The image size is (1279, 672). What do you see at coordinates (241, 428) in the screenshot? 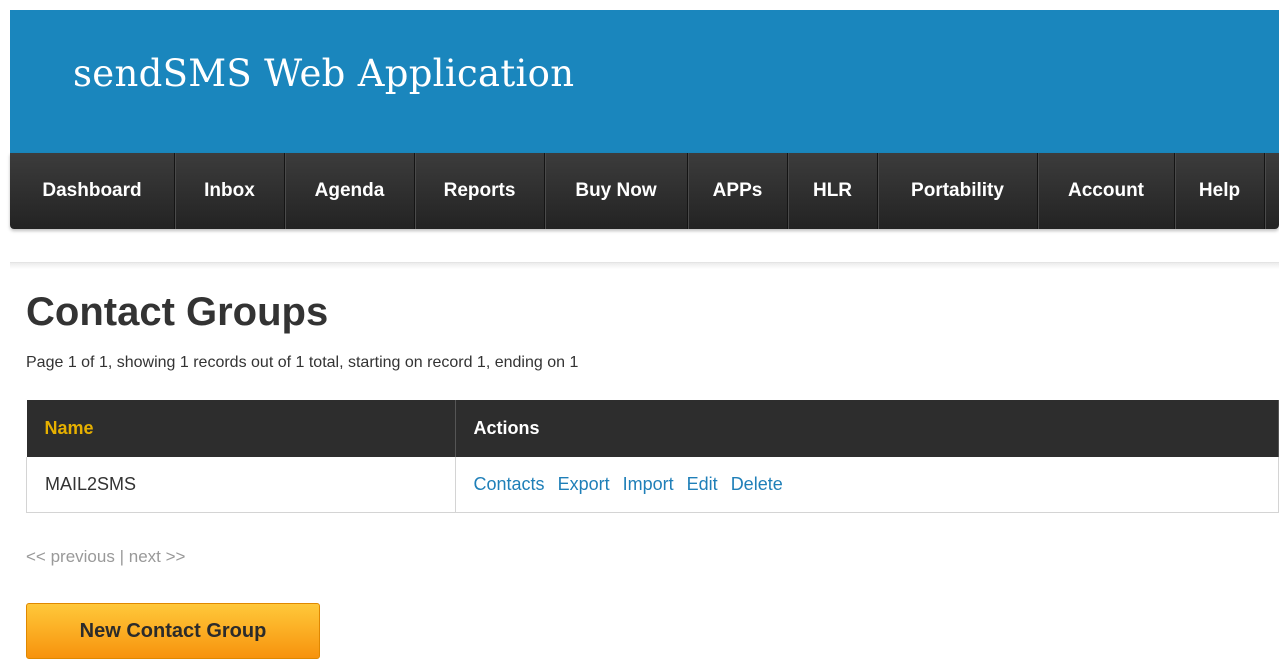
I see `column-header-name: Name` at bounding box center [241, 428].